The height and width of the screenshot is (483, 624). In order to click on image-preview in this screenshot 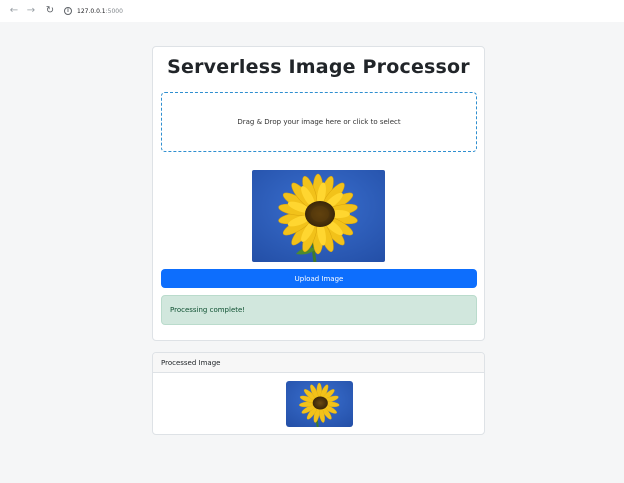, I will do `click(318, 216)`.